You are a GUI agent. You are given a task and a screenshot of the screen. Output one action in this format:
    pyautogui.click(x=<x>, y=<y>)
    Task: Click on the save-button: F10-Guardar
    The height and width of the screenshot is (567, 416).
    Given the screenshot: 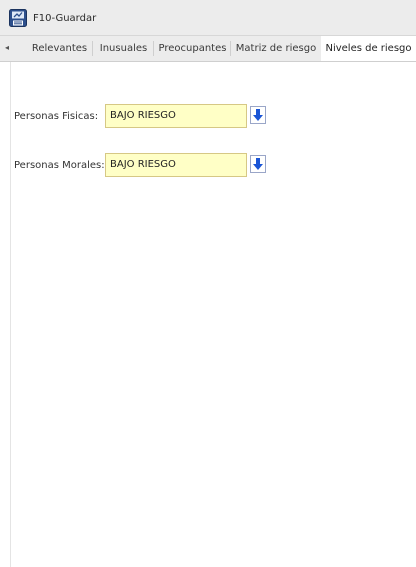 What is the action you would take?
    pyautogui.click(x=52, y=18)
    